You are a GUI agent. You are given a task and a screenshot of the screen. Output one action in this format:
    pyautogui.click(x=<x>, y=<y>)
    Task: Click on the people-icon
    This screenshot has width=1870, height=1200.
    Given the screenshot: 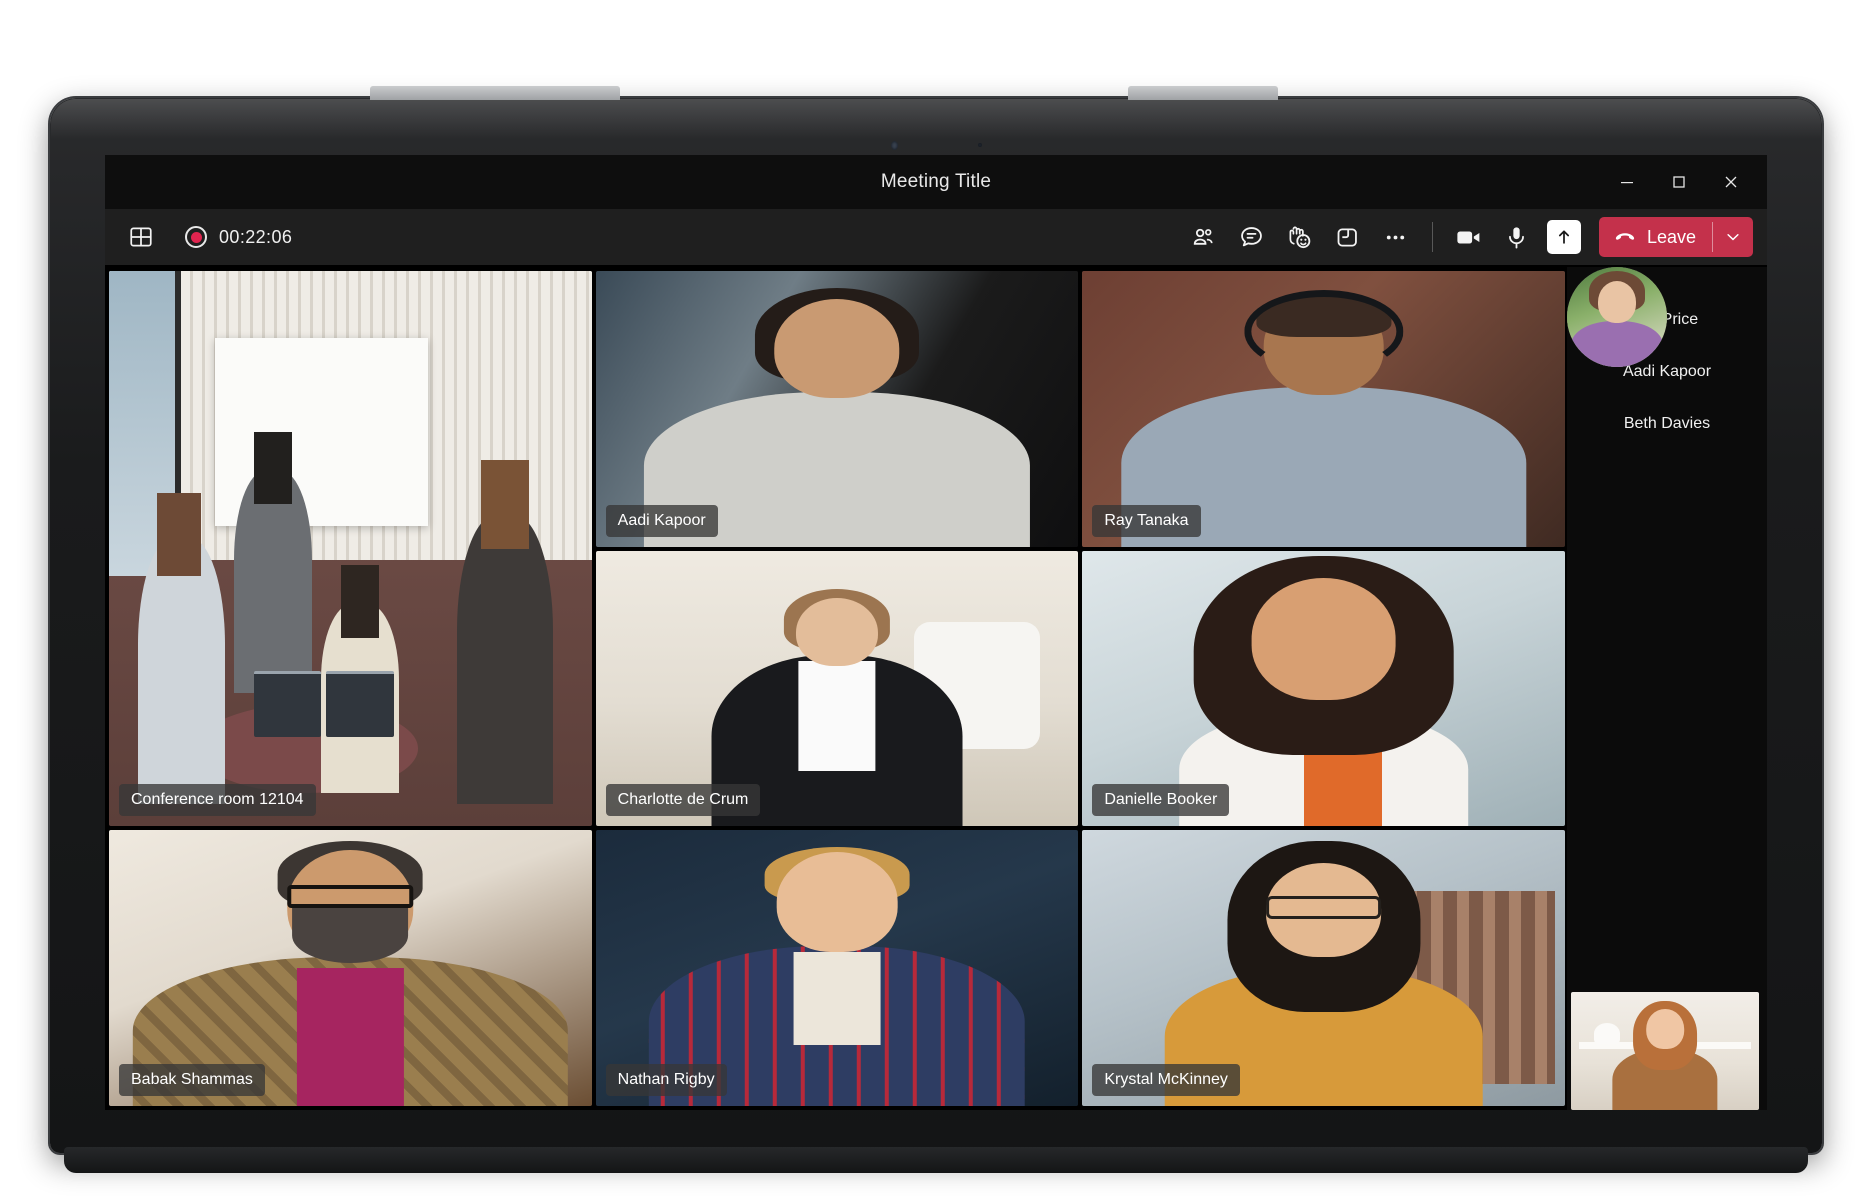 What is the action you would take?
    pyautogui.click(x=1204, y=236)
    